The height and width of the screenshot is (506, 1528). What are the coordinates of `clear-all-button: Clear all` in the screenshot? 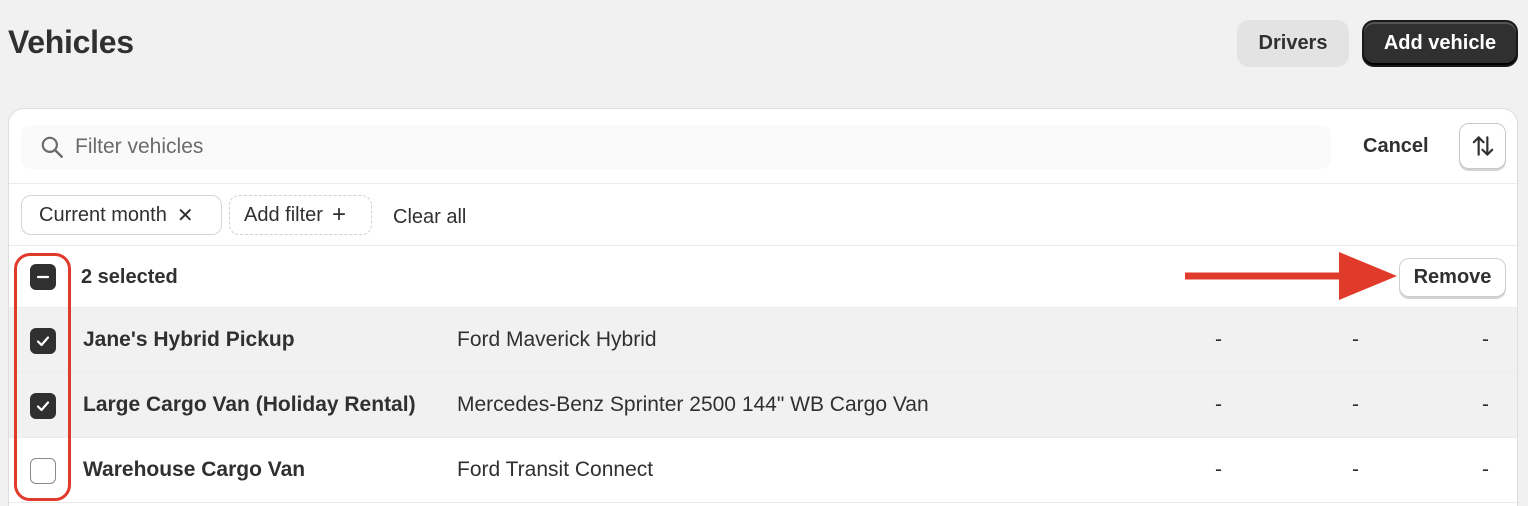 It's located at (429, 217).